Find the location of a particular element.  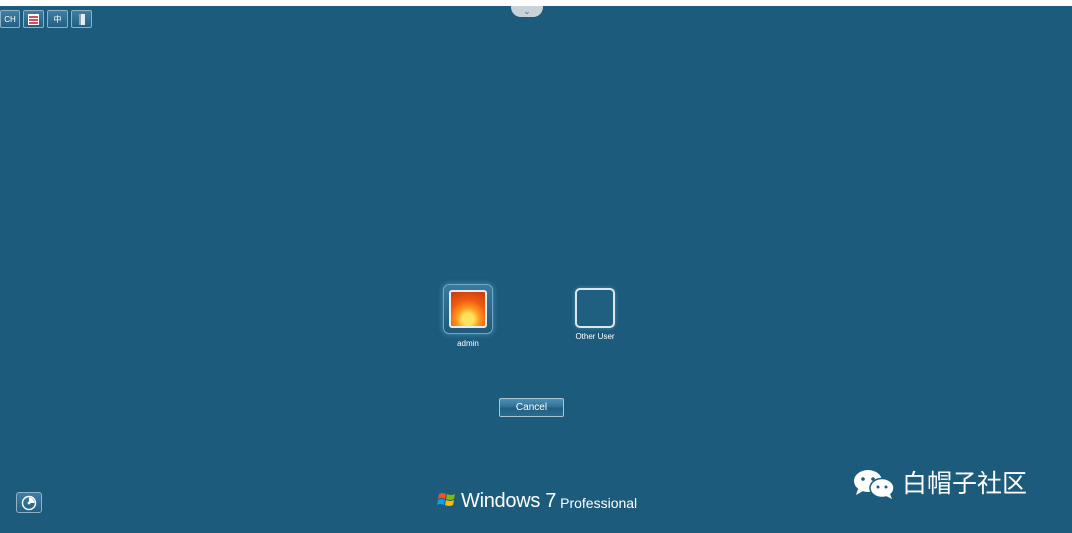

language-bar: CH 中 is located at coordinates (46, 19).